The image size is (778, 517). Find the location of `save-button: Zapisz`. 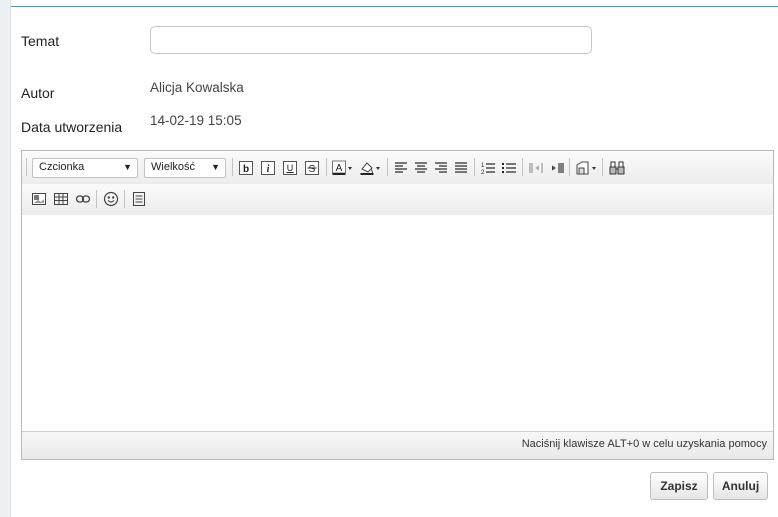

save-button: Zapisz is located at coordinates (679, 486).